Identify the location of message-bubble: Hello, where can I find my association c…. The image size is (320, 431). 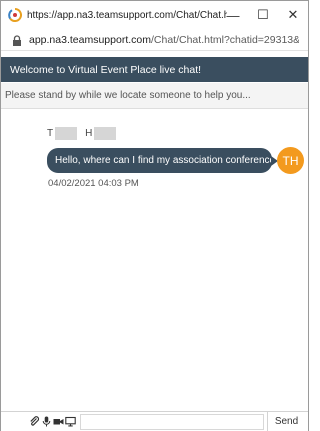
(164, 160).